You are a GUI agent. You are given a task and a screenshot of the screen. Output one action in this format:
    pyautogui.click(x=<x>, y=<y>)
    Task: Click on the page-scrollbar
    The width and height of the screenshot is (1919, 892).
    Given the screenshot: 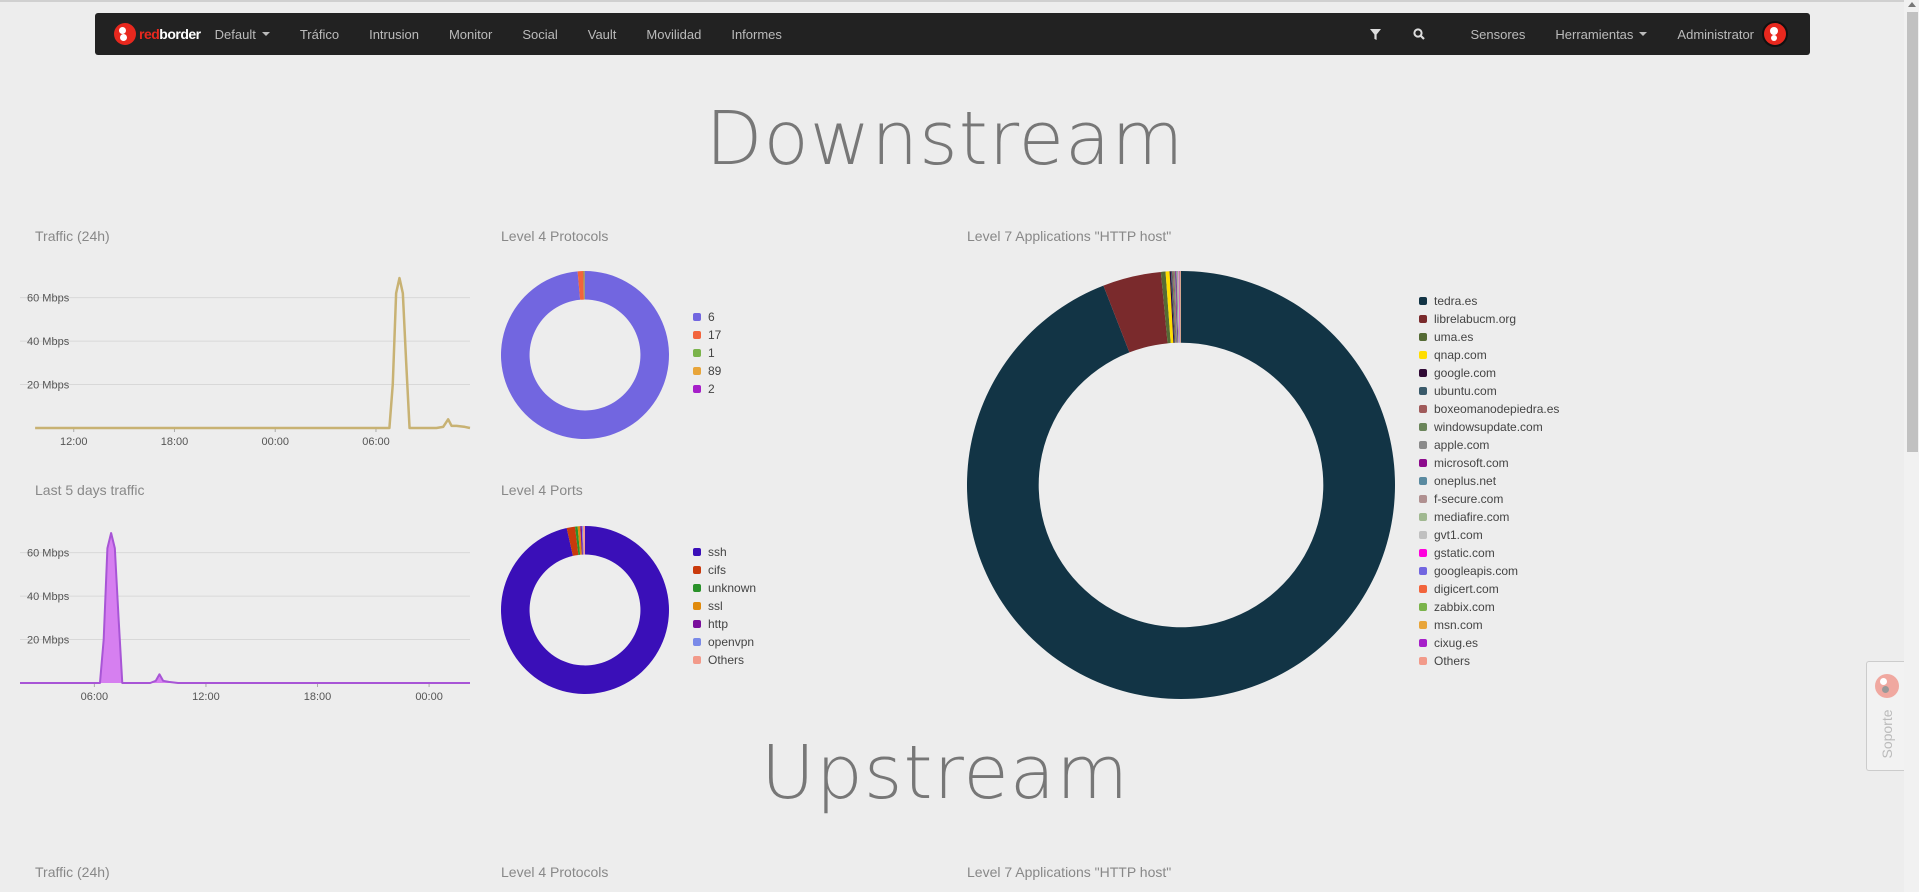 What is the action you would take?
    pyautogui.click(x=1911, y=446)
    